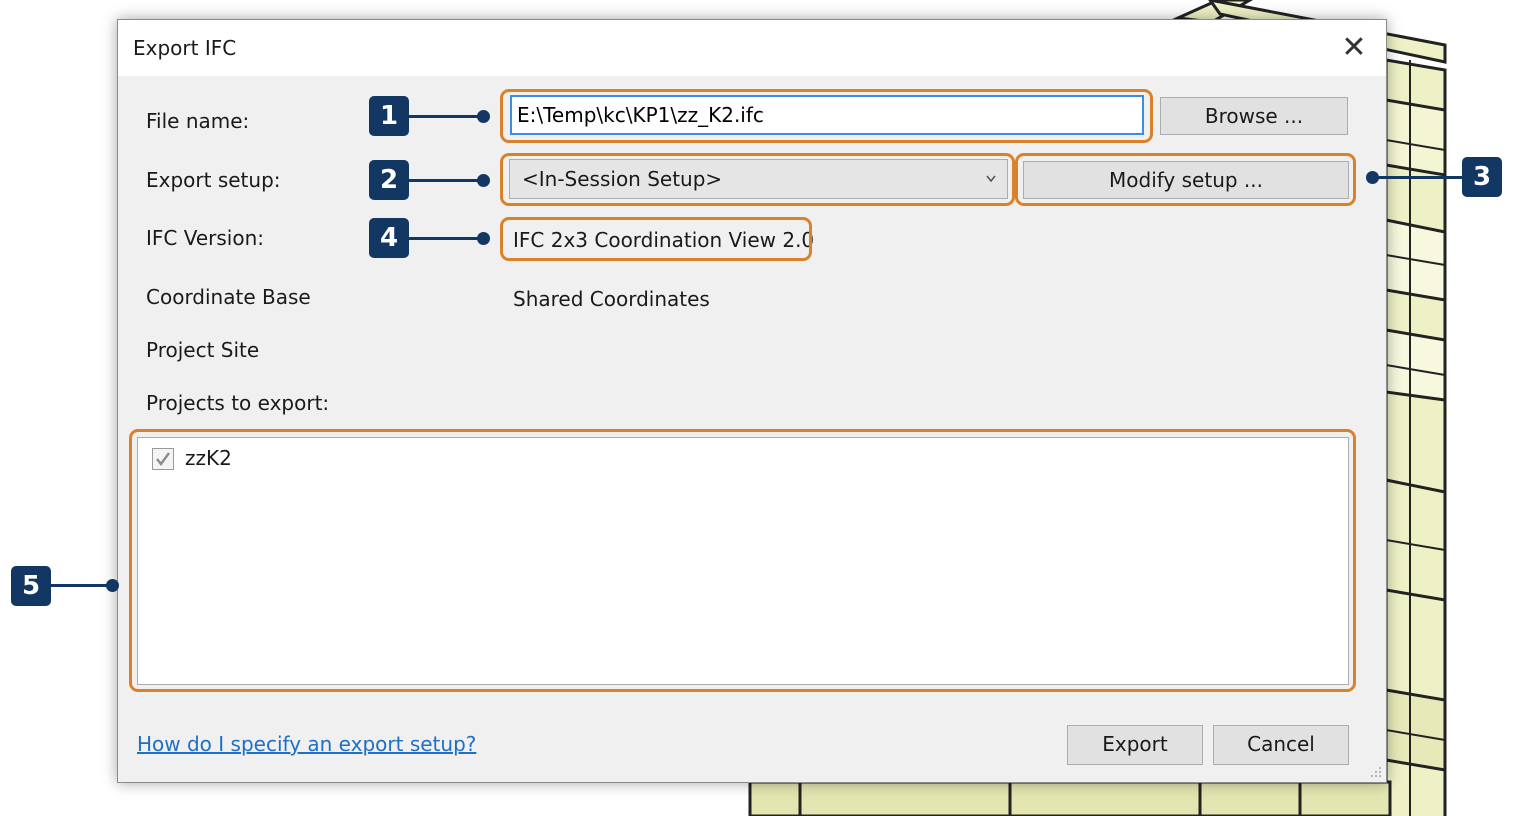 The image size is (1520, 816). Describe the element at coordinates (656, 239) in the screenshot. I see `highlight-ifc-version` at that location.